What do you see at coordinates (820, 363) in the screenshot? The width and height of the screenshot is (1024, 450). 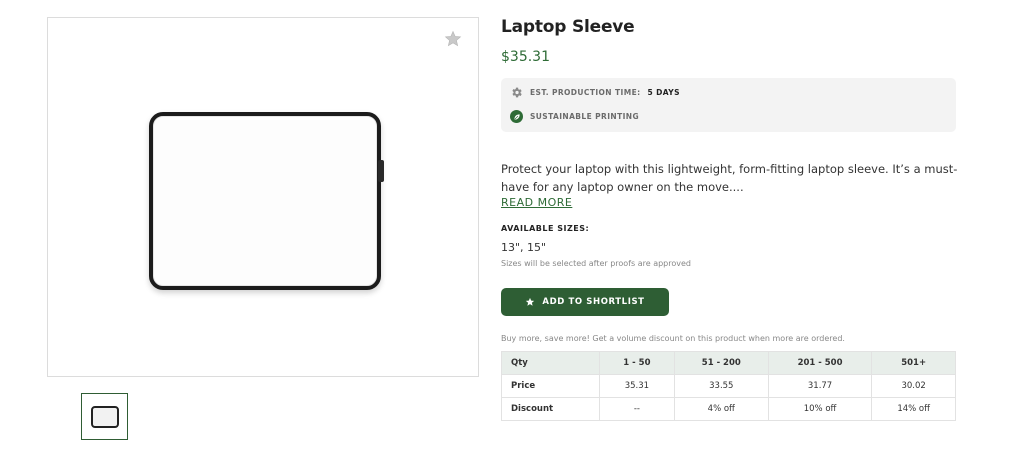 I see `table-header-cell: 201 - 500` at bounding box center [820, 363].